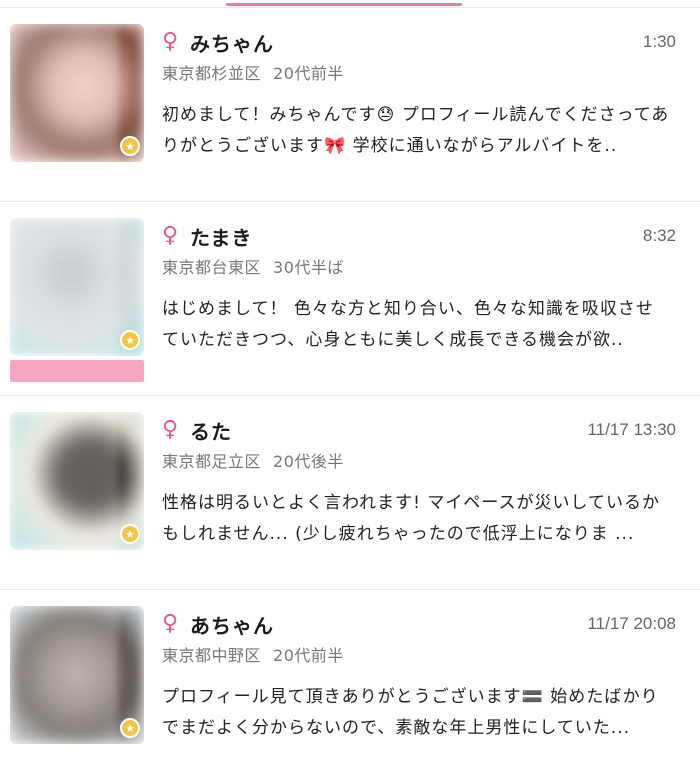  Describe the element at coordinates (221, 237) in the screenshot. I see `user-name: たまき` at that location.